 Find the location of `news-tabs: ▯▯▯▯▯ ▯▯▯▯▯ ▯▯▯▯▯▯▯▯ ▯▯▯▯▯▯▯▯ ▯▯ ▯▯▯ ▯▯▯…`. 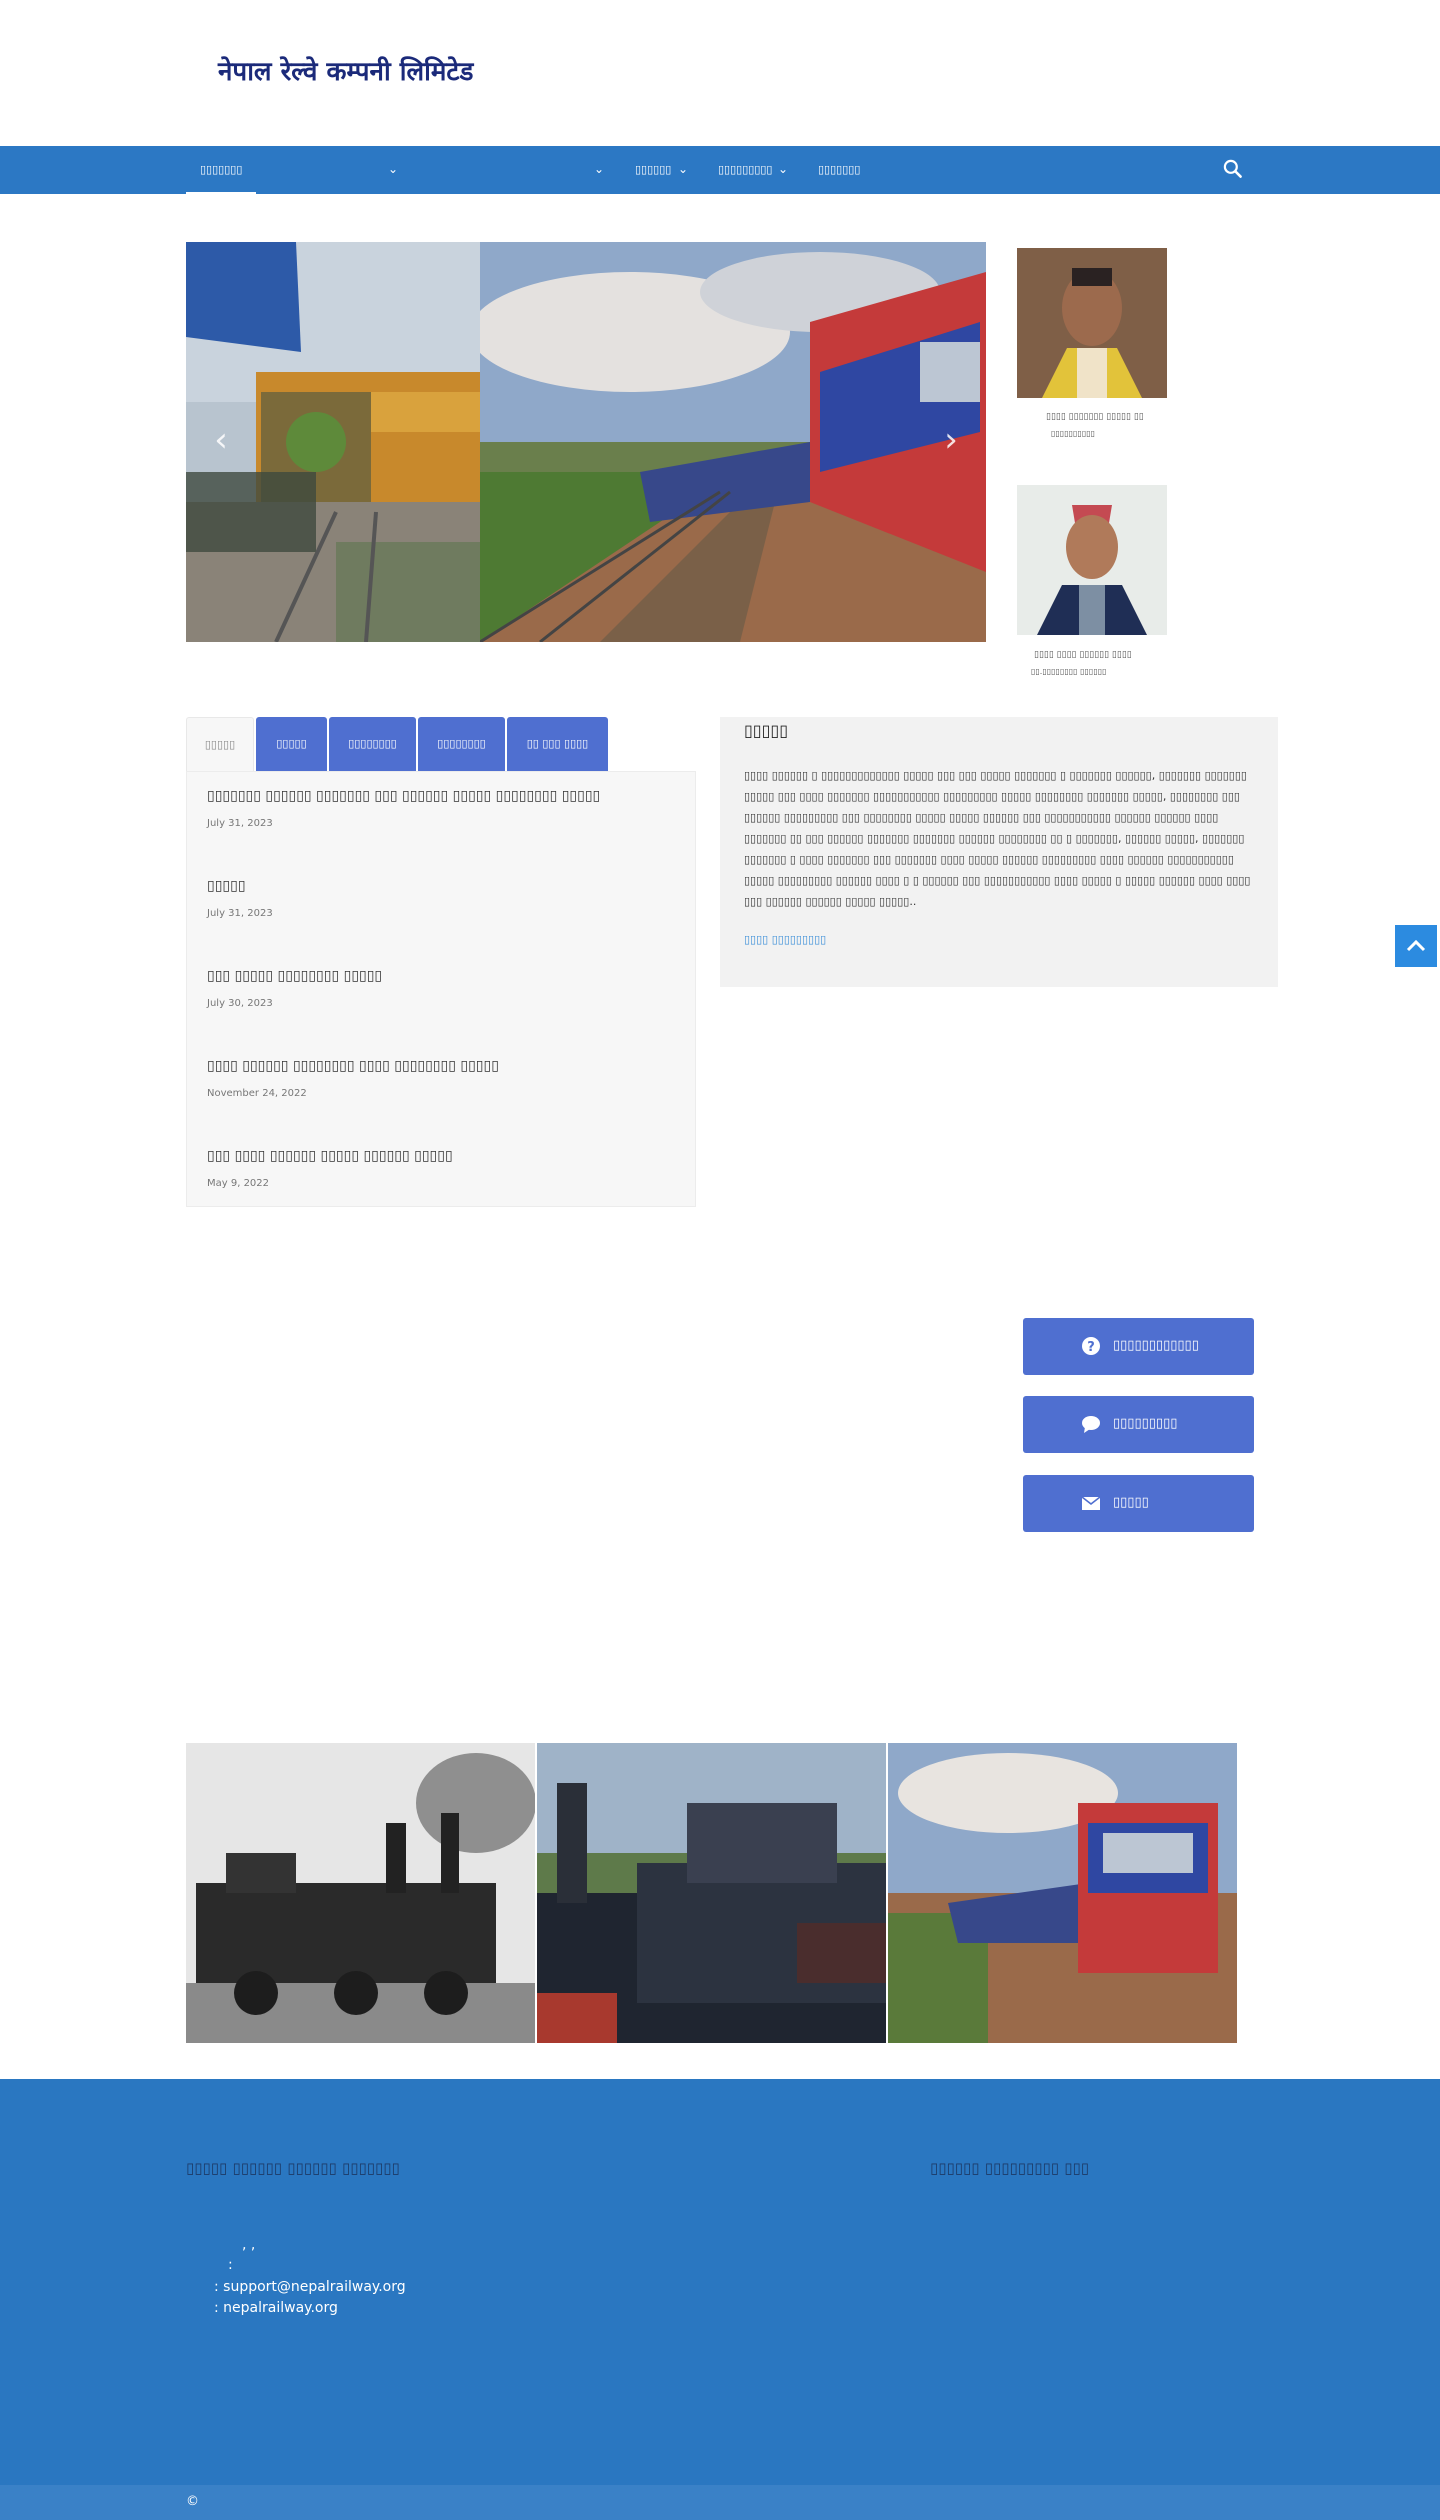

news-tabs: ▯▯▯▯▯ ▯▯▯▯▯ ▯▯▯▯▯▯▯▯ ▯▯▯▯▯▯▯▯ ▯▯ ▯▯▯ ▯▯▯… is located at coordinates (441, 962).